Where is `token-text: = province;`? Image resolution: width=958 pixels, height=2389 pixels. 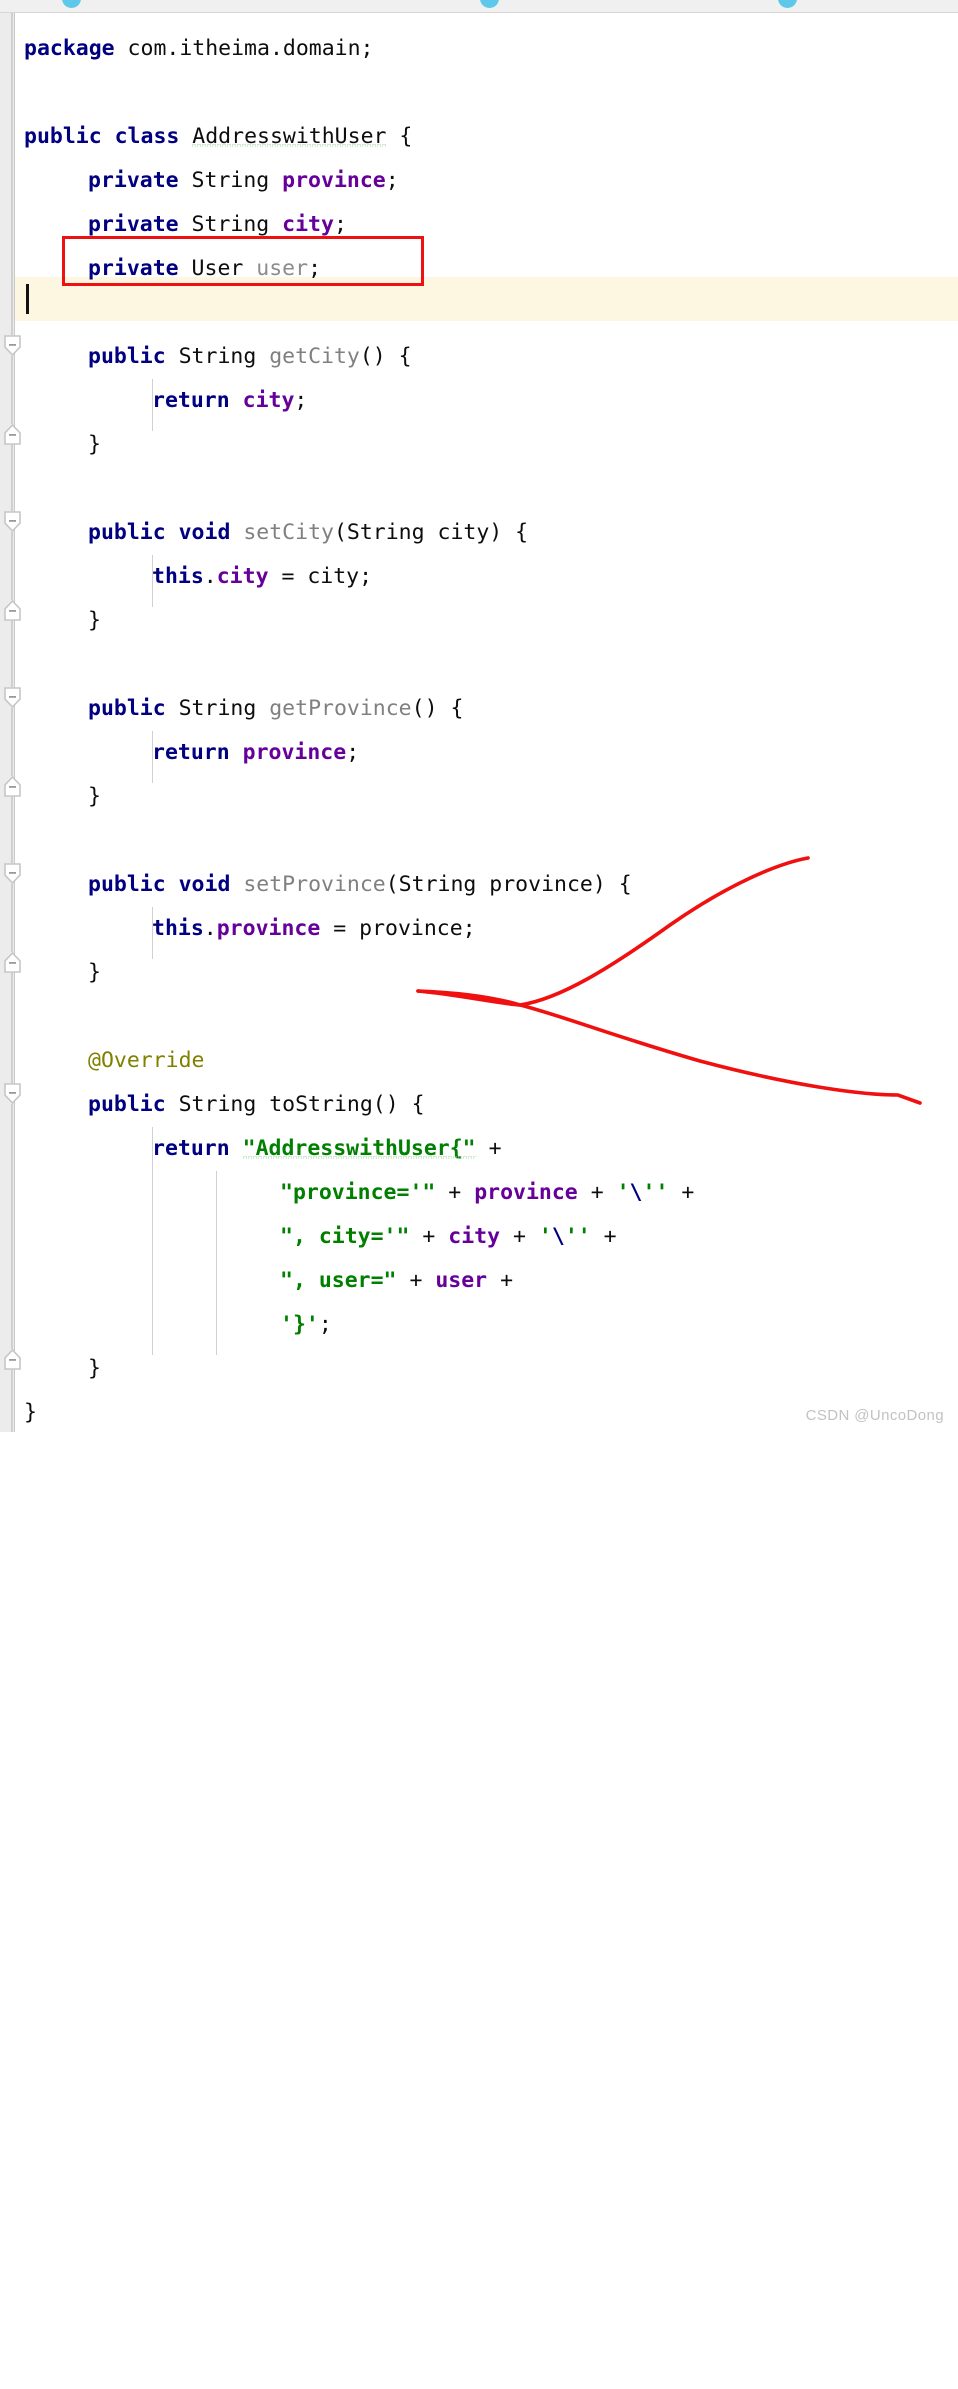
token-text: = province; is located at coordinates (398, 928).